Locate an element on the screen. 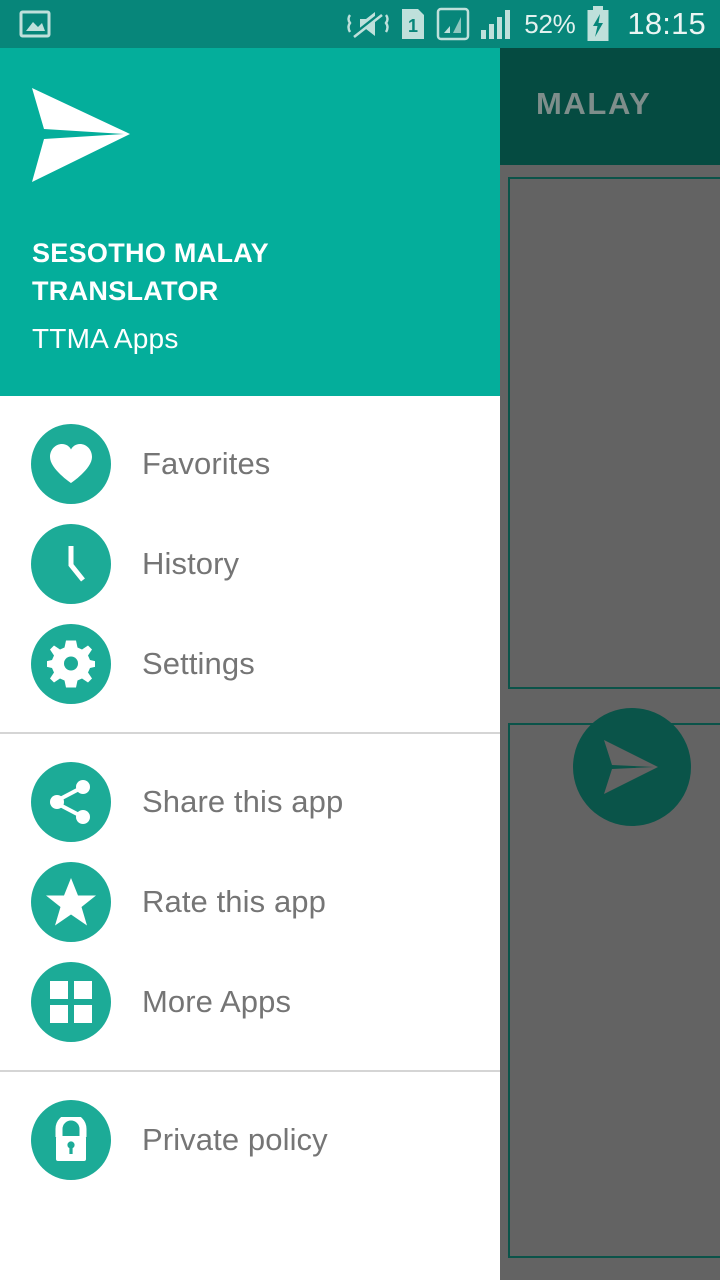 The image size is (720, 1280). vibrate-mute-icon is located at coordinates (368, 25).